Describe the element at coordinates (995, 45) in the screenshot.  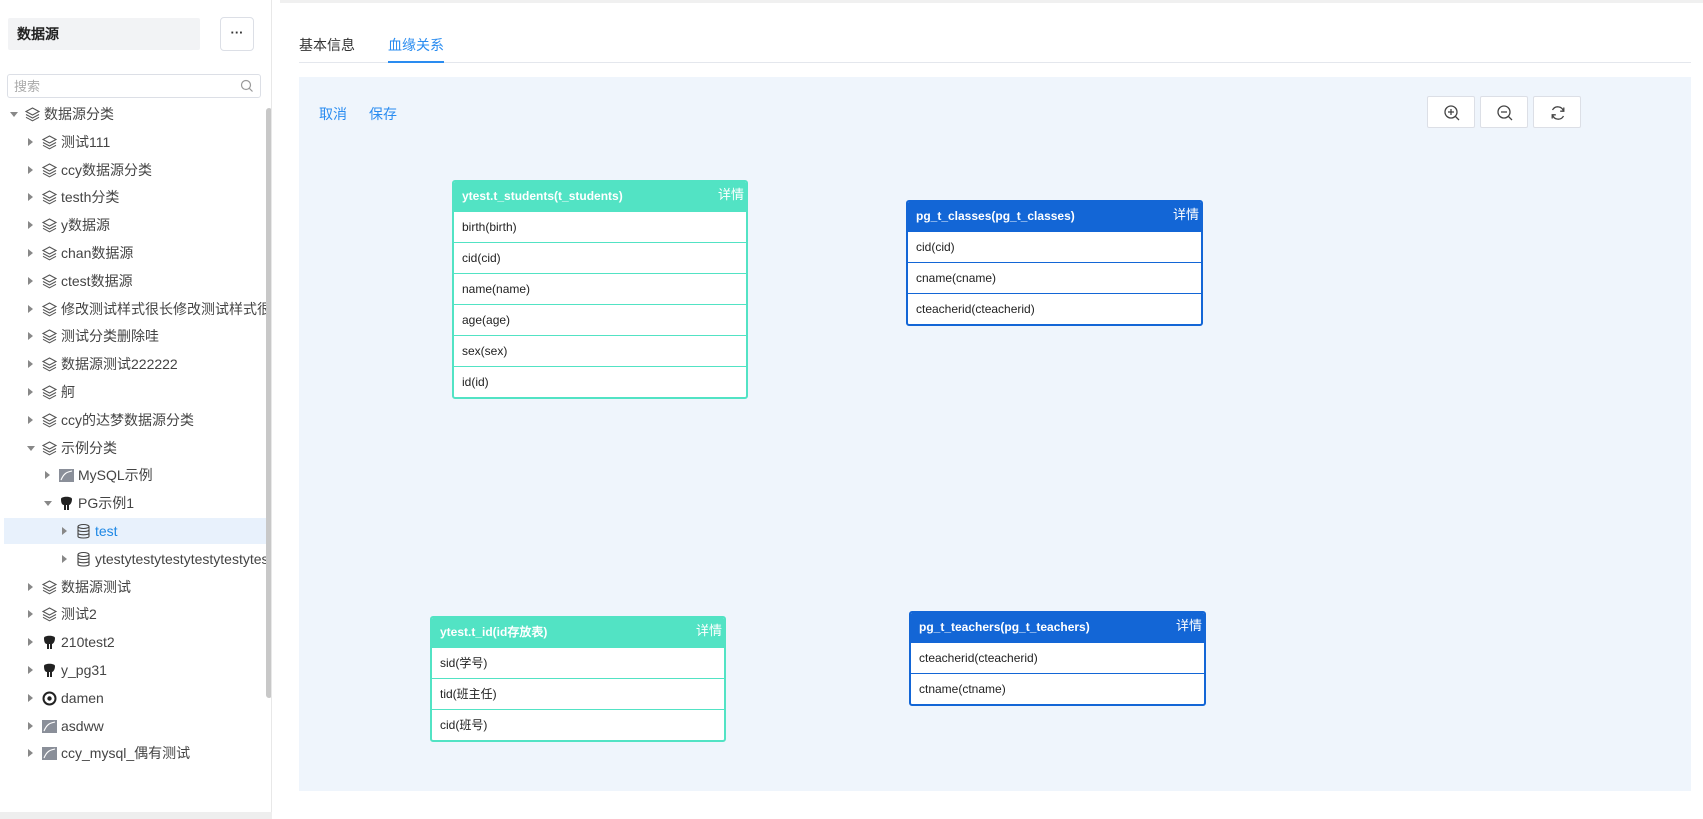
I see `tab-bar: 基本信息 血缘关系` at that location.